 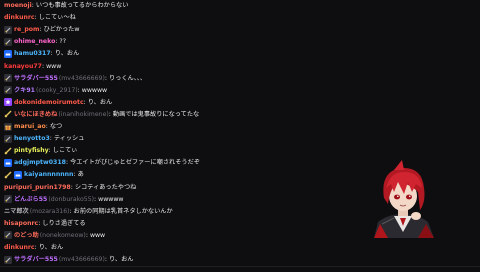 What do you see at coordinates (82, 5) in the screenshot?
I see `chat-message-text: いつも事故ってるからわからない` at bounding box center [82, 5].